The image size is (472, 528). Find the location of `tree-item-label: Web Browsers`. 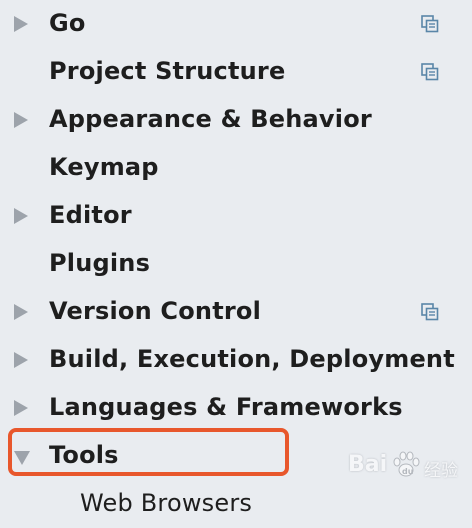

tree-item-label: Web Browsers is located at coordinates (166, 503).